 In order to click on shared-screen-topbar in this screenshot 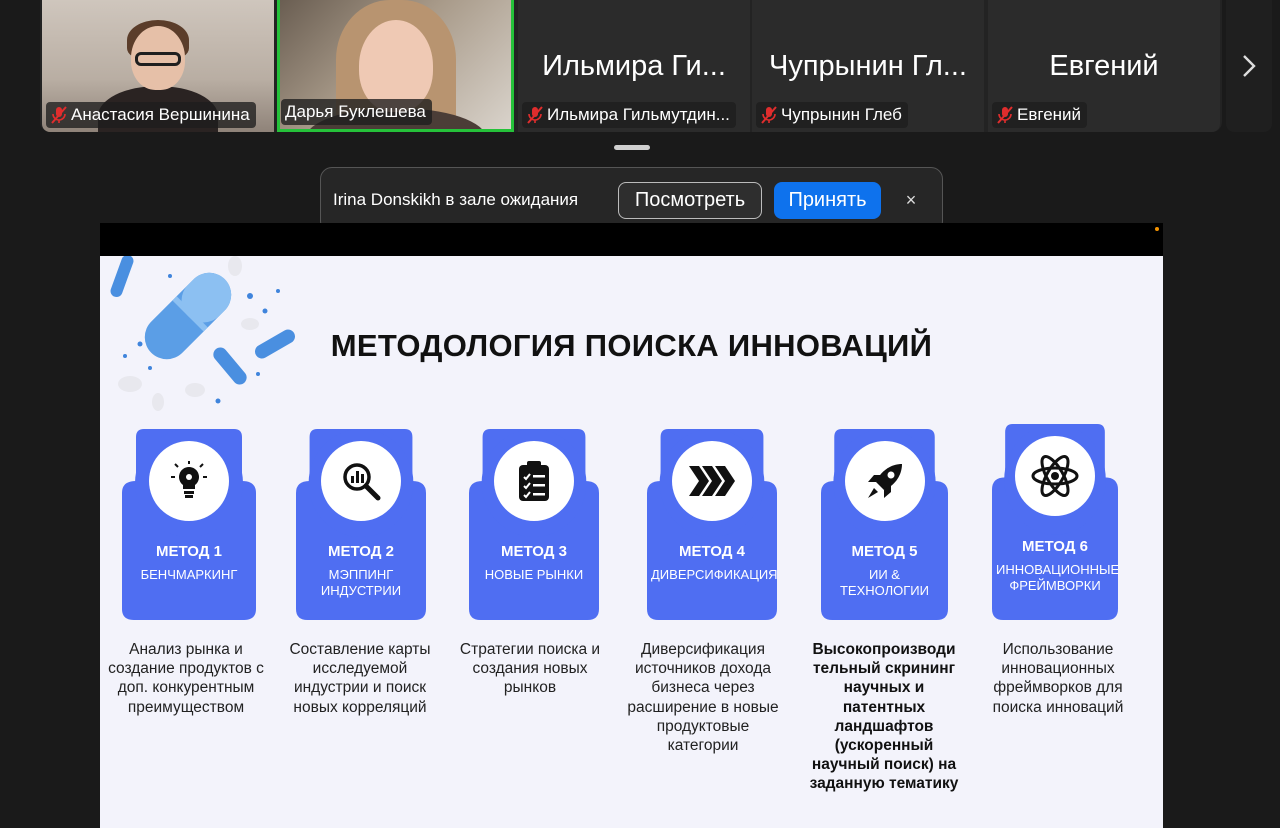, I will do `click(631, 239)`.